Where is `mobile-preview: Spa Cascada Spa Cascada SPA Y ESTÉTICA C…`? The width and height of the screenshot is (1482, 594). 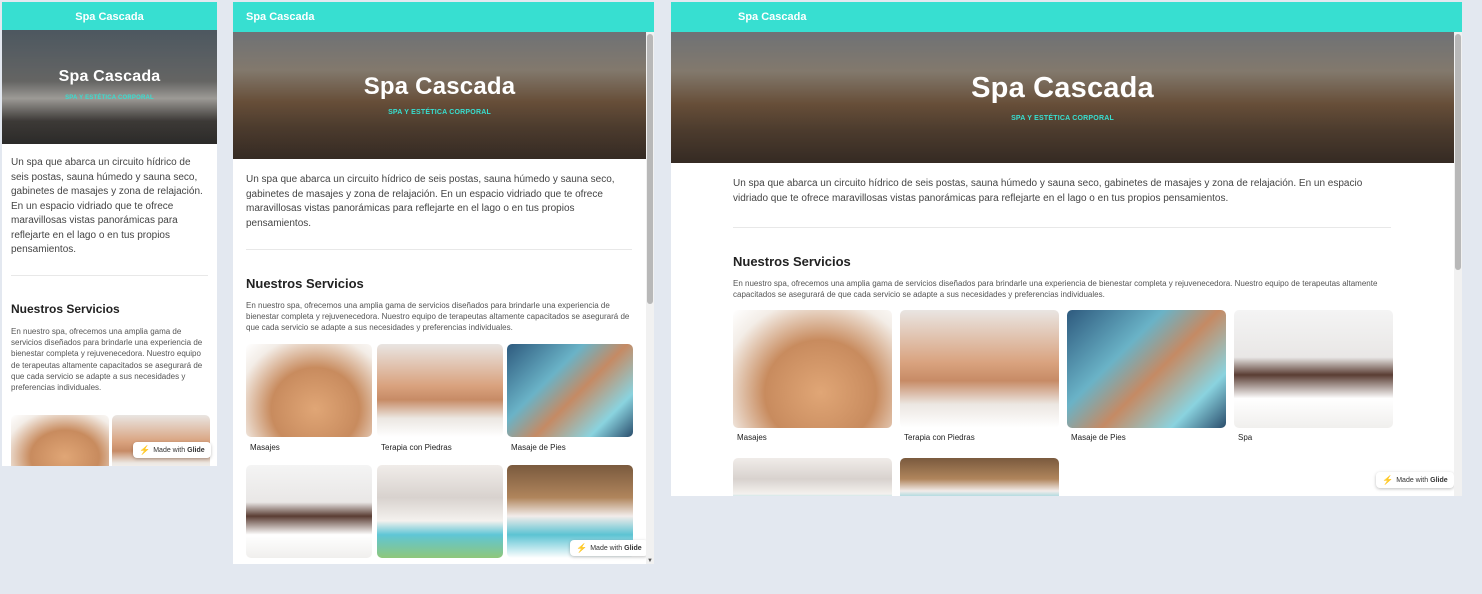 mobile-preview: Spa Cascada Spa Cascada SPA Y ESTÉTICA C… is located at coordinates (109, 234).